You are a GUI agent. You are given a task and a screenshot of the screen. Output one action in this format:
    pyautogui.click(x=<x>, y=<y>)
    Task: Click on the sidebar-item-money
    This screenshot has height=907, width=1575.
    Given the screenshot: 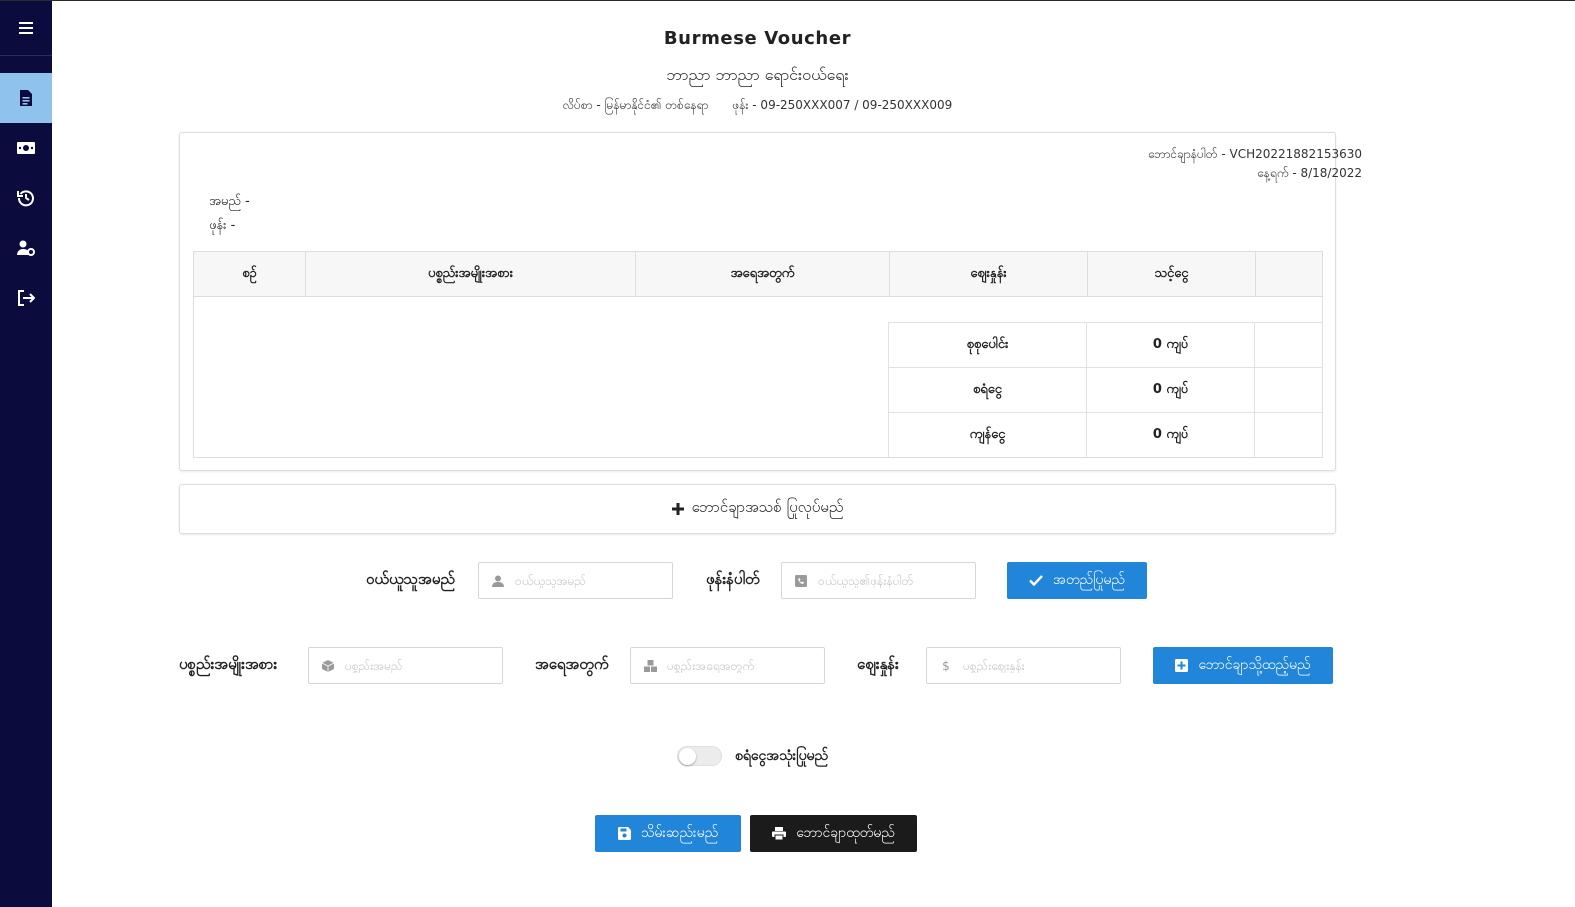 What is the action you would take?
    pyautogui.click(x=26, y=148)
    